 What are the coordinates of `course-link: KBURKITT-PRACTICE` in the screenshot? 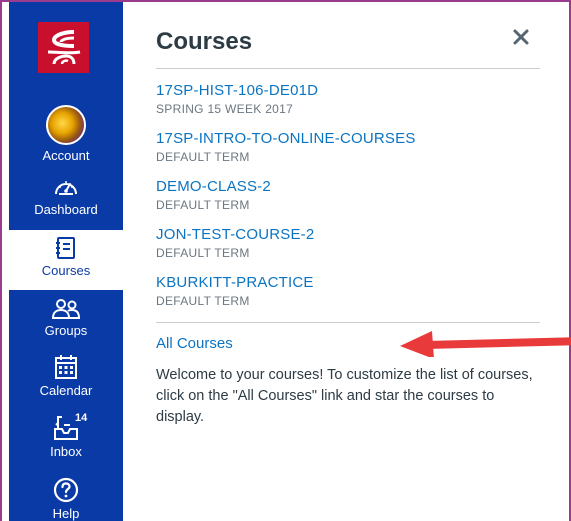 It's located at (348, 282).